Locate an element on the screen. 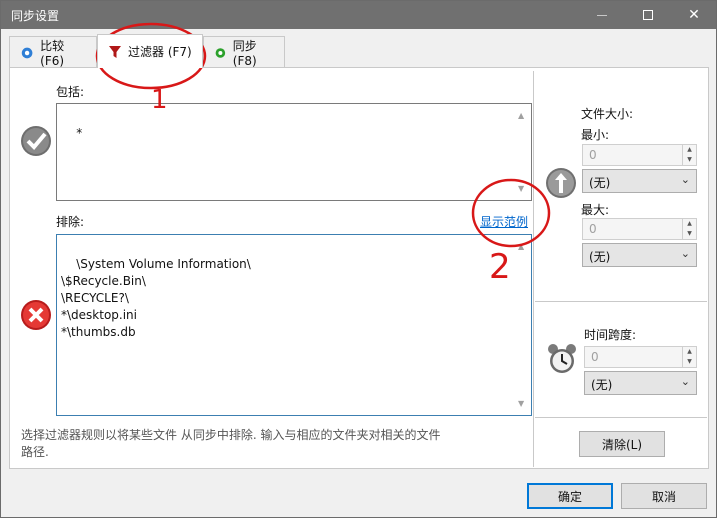  time-span-spinner: 0 ▲ ▼ is located at coordinates (640, 357).